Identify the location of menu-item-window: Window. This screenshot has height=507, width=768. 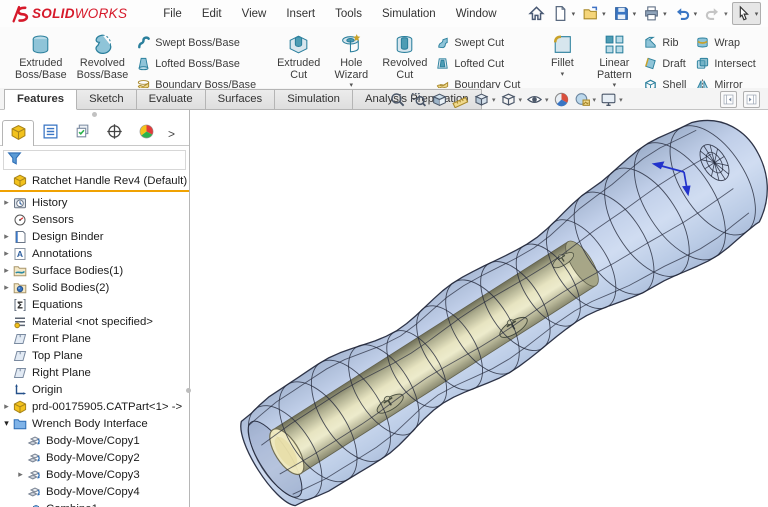
(476, 14).